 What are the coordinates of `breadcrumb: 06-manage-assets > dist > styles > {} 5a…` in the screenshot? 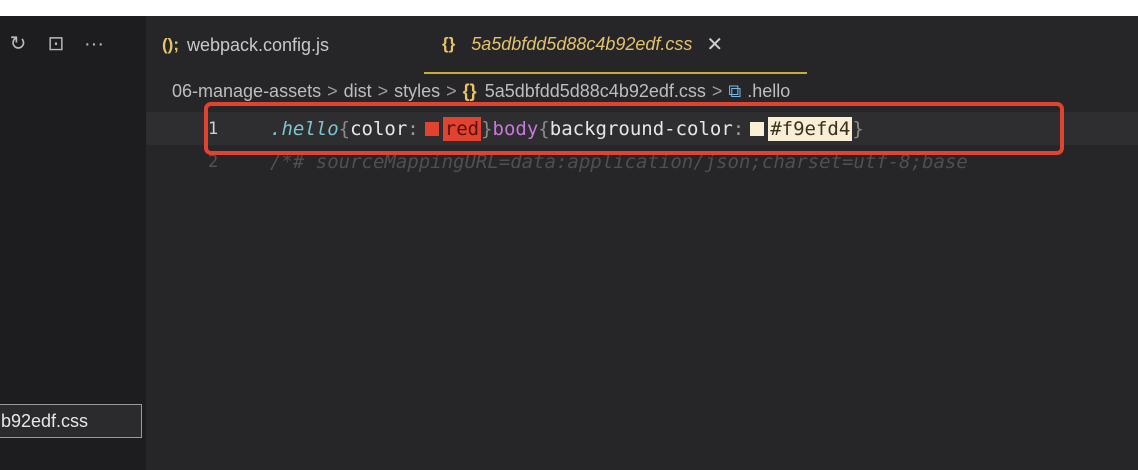 It's located at (481, 91).